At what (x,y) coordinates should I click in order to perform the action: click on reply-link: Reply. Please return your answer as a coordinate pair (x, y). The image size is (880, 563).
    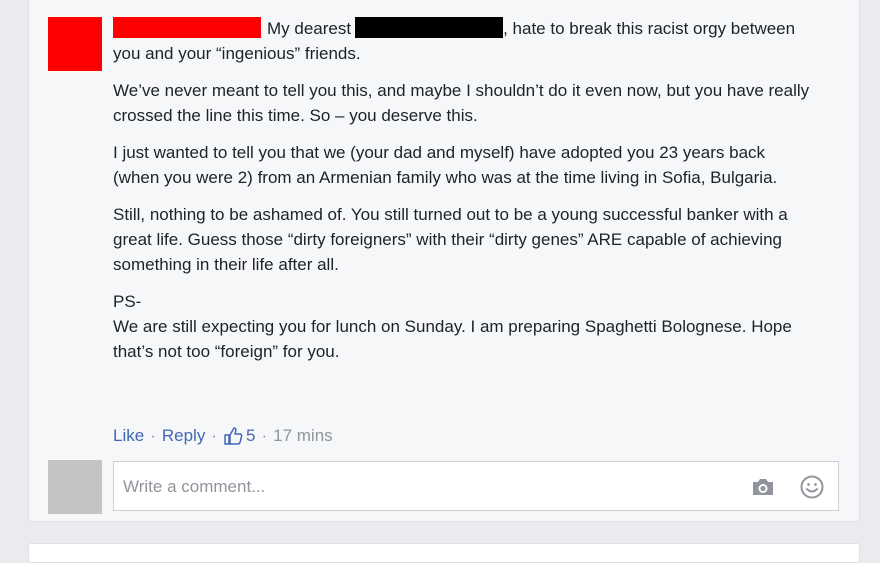
    Looking at the image, I should click on (183, 436).